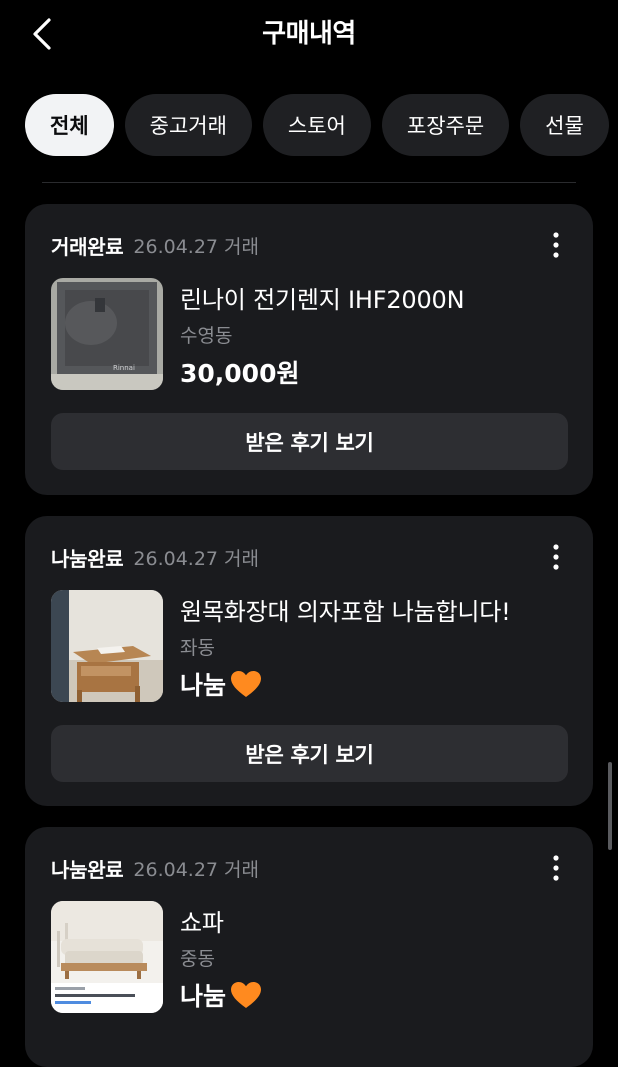  I want to click on page-title: 구매내역, so click(309, 34).